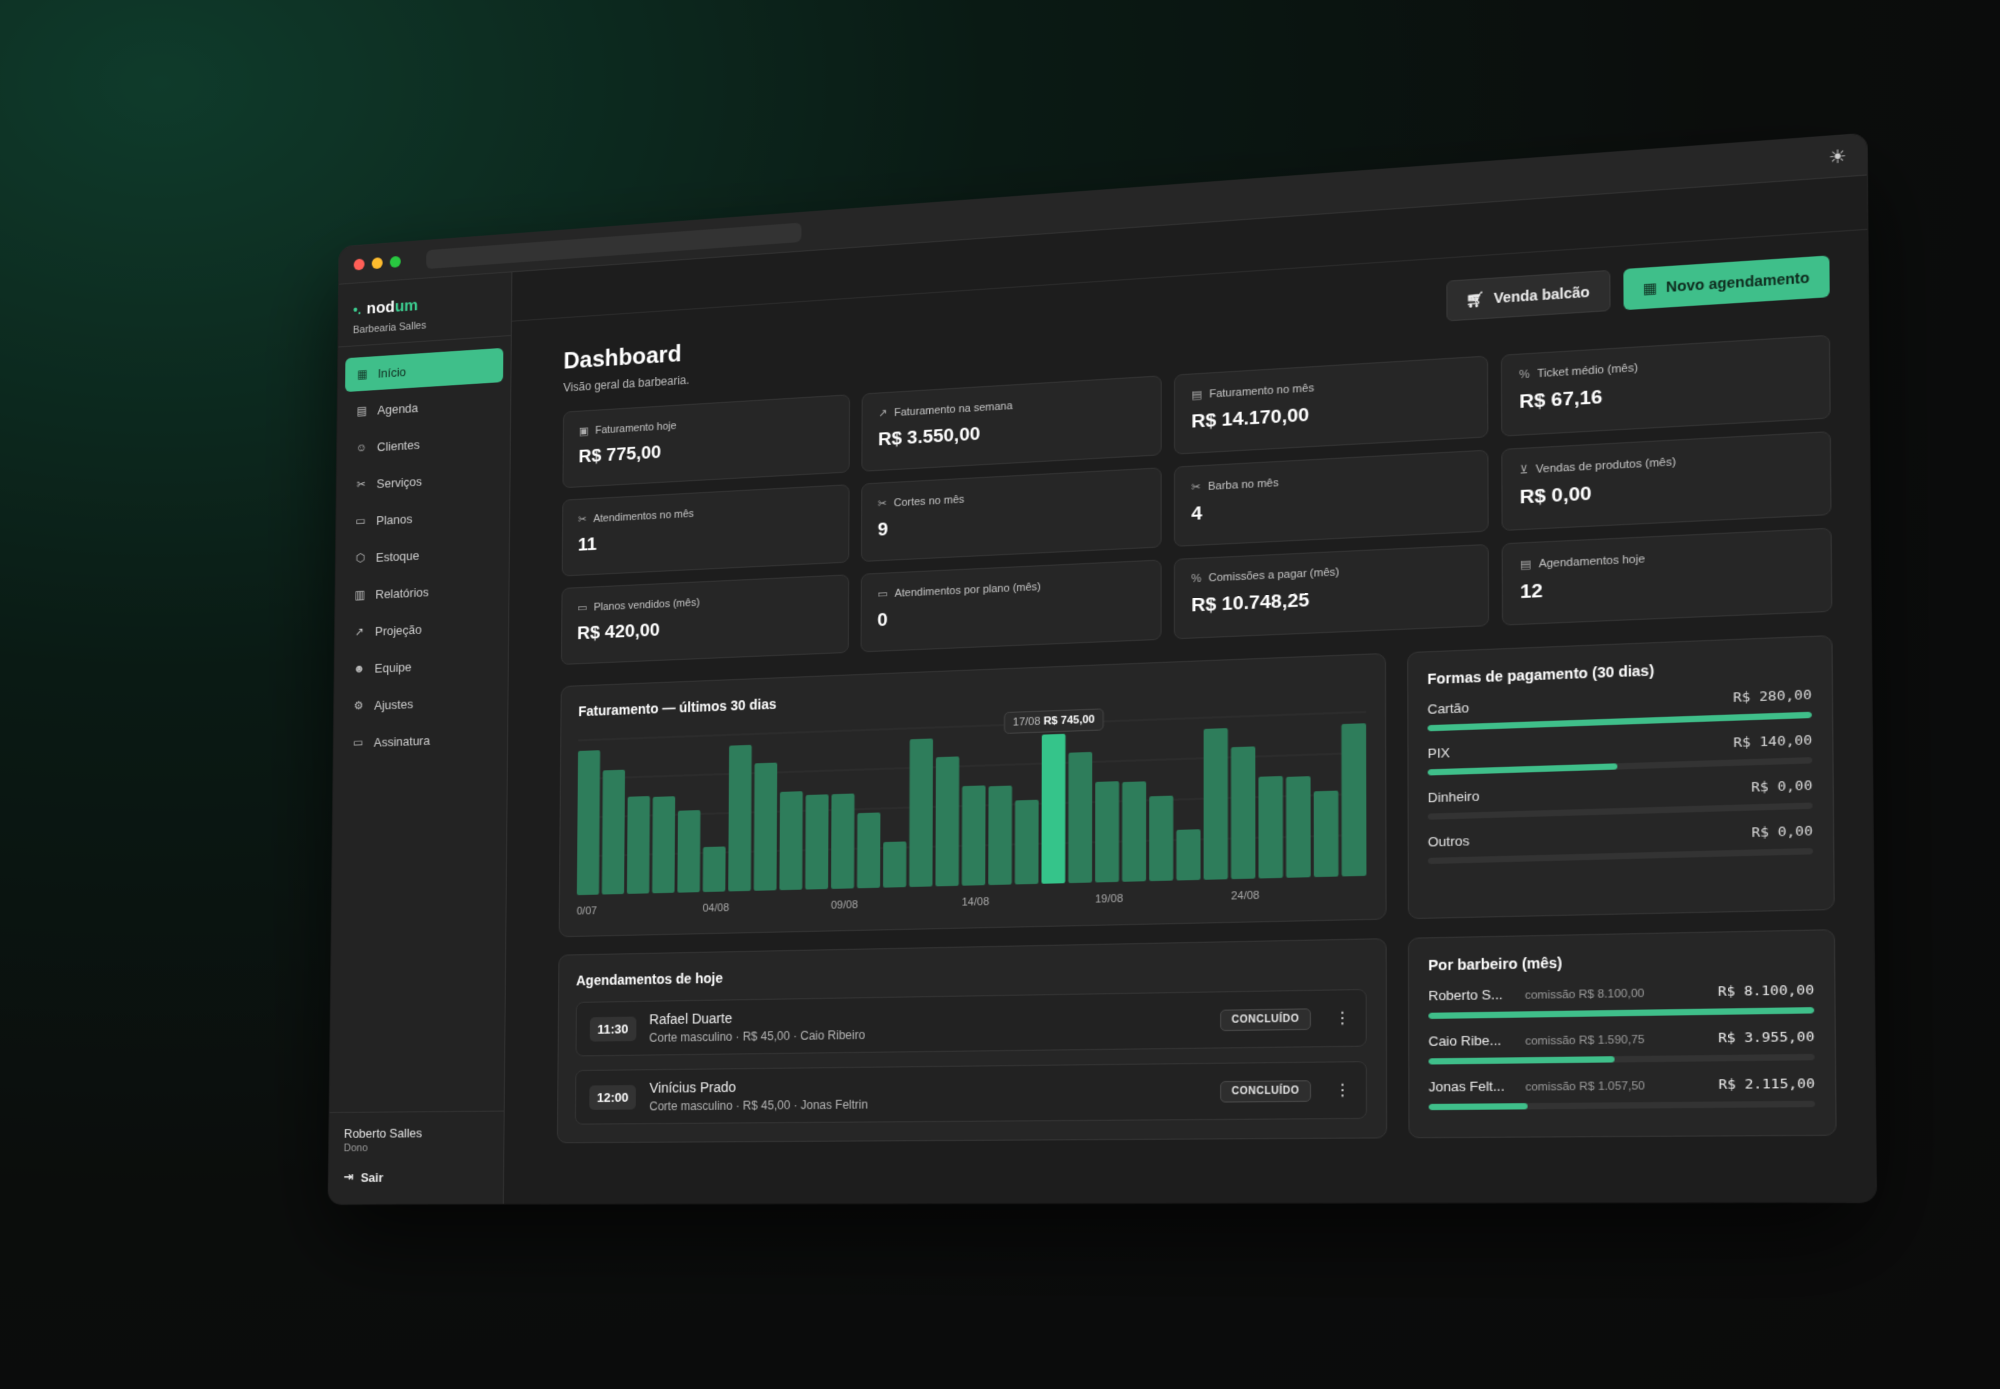 Image resolution: width=2000 pixels, height=1389 pixels. I want to click on payment-method-label: Cartão, so click(1448, 708).